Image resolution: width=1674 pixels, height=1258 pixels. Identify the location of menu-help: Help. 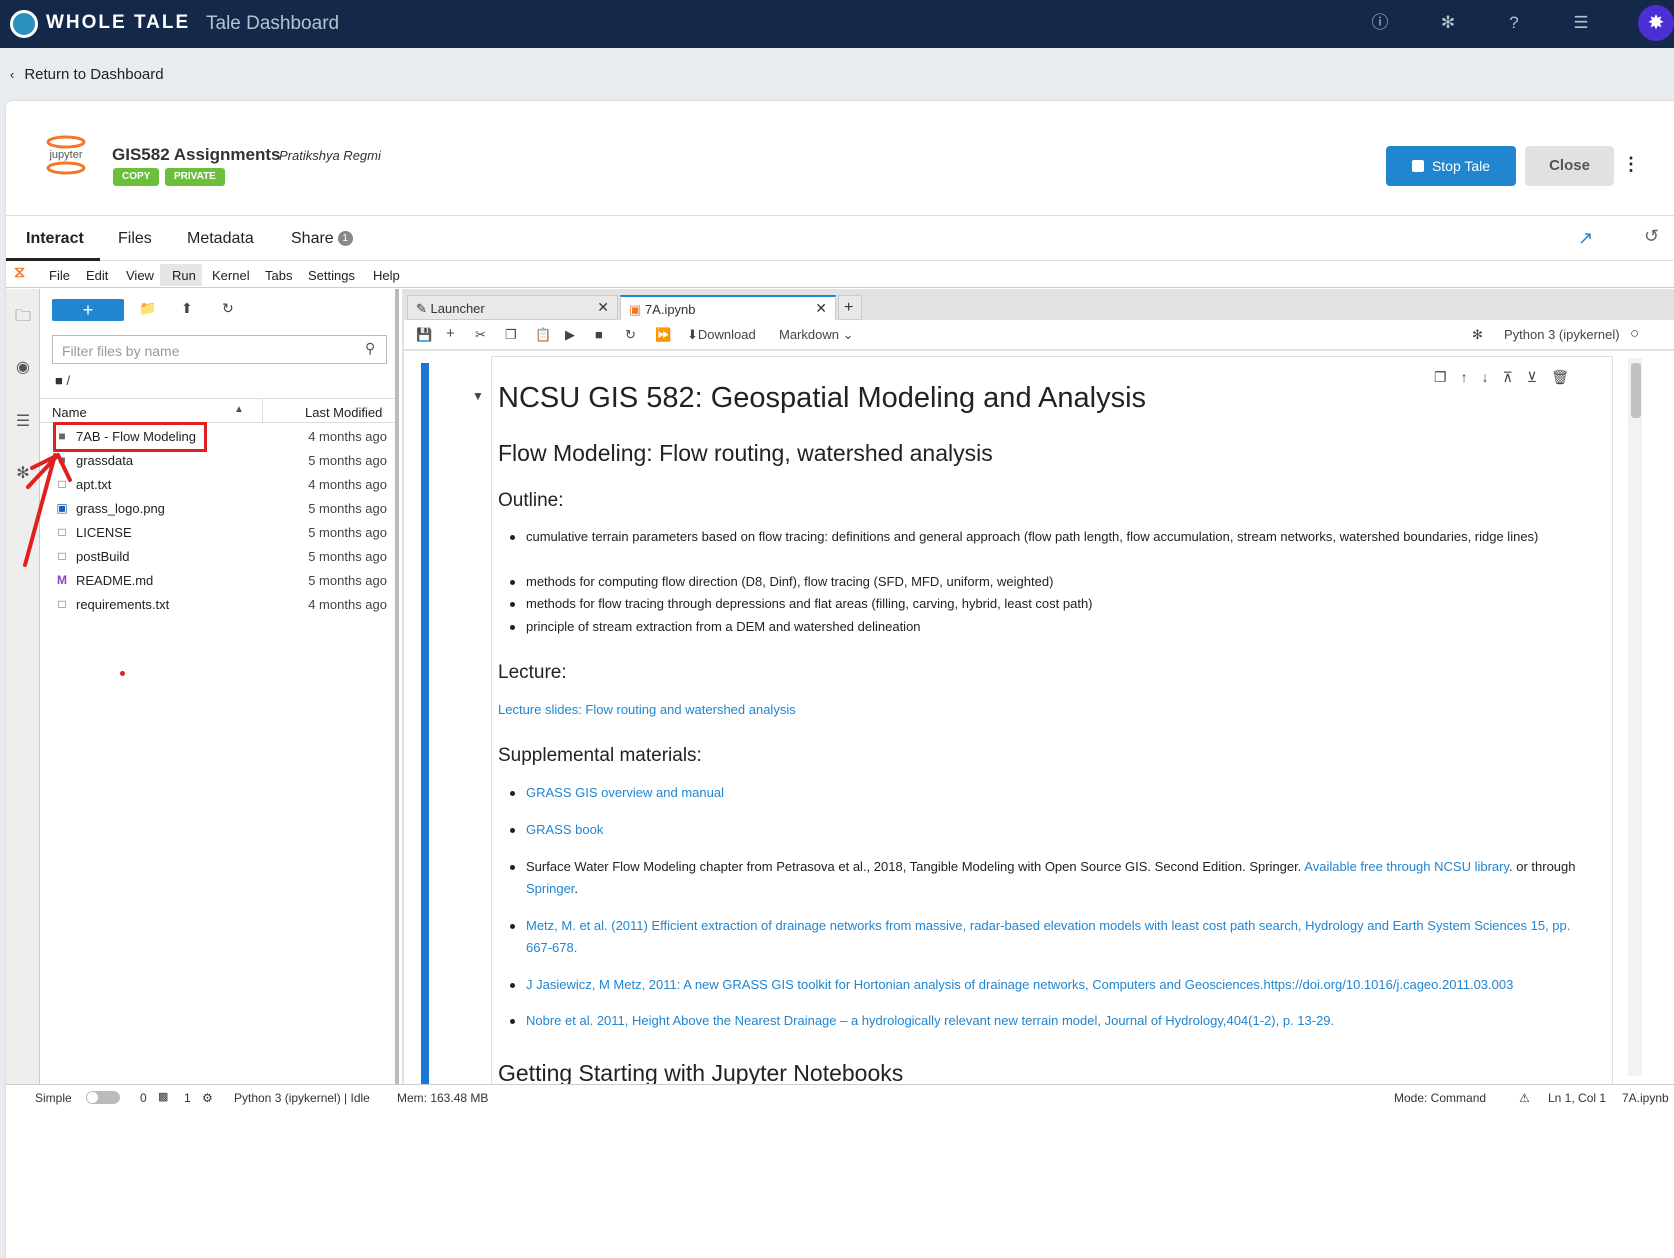
(386, 275).